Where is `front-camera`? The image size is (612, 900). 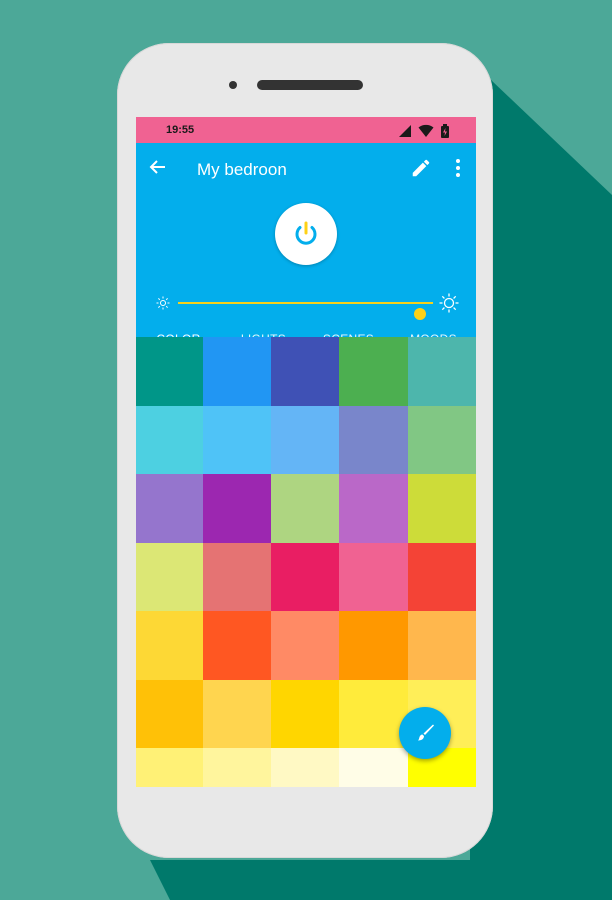 front-camera is located at coordinates (233, 85).